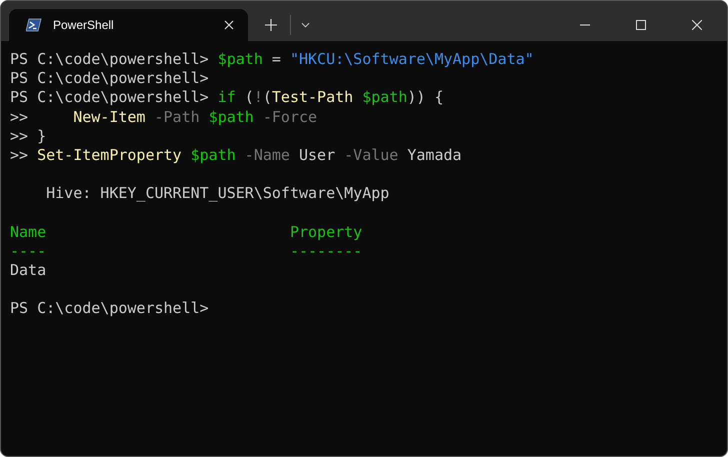 The image size is (728, 457). I want to click on plus-icon, so click(271, 25).